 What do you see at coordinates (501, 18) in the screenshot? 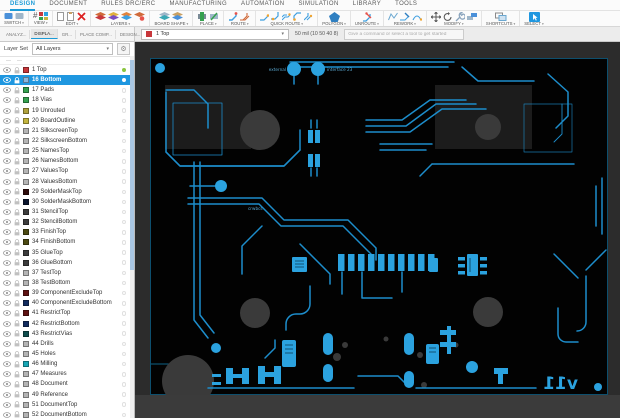
I see `shortcuts-group-button: SHORTCUTS` at bounding box center [501, 18].